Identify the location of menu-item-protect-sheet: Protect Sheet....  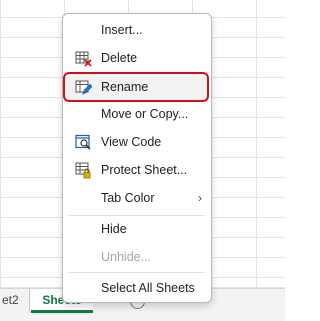
(137, 170).